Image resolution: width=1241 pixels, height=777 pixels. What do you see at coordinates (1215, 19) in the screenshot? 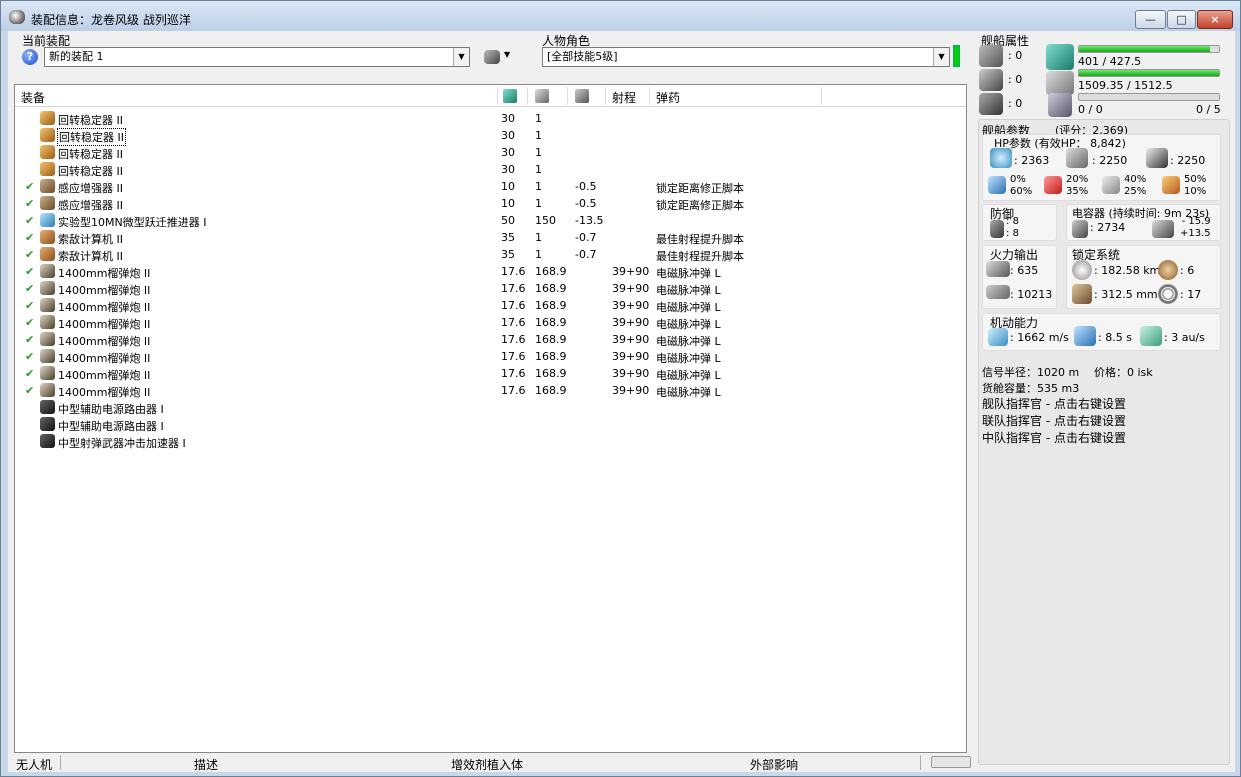
I see `close-button: ×` at bounding box center [1215, 19].